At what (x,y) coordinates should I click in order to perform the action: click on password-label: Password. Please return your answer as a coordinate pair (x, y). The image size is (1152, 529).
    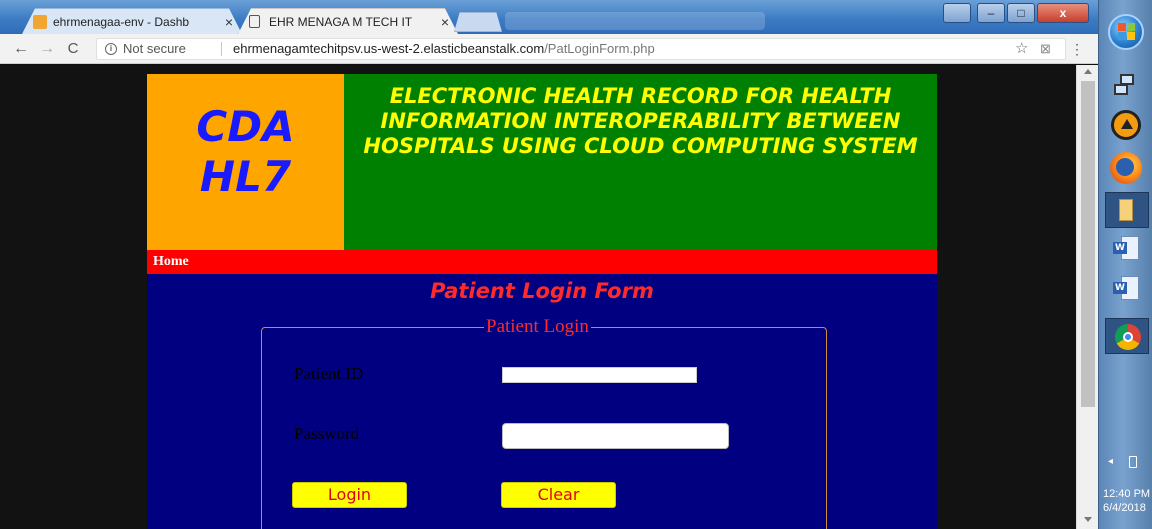
    Looking at the image, I should click on (327, 433).